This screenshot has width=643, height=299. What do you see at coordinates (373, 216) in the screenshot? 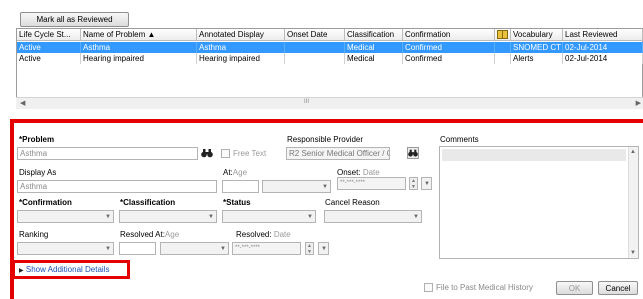
I see `cancel-reason-select: ▼` at bounding box center [373, 216].